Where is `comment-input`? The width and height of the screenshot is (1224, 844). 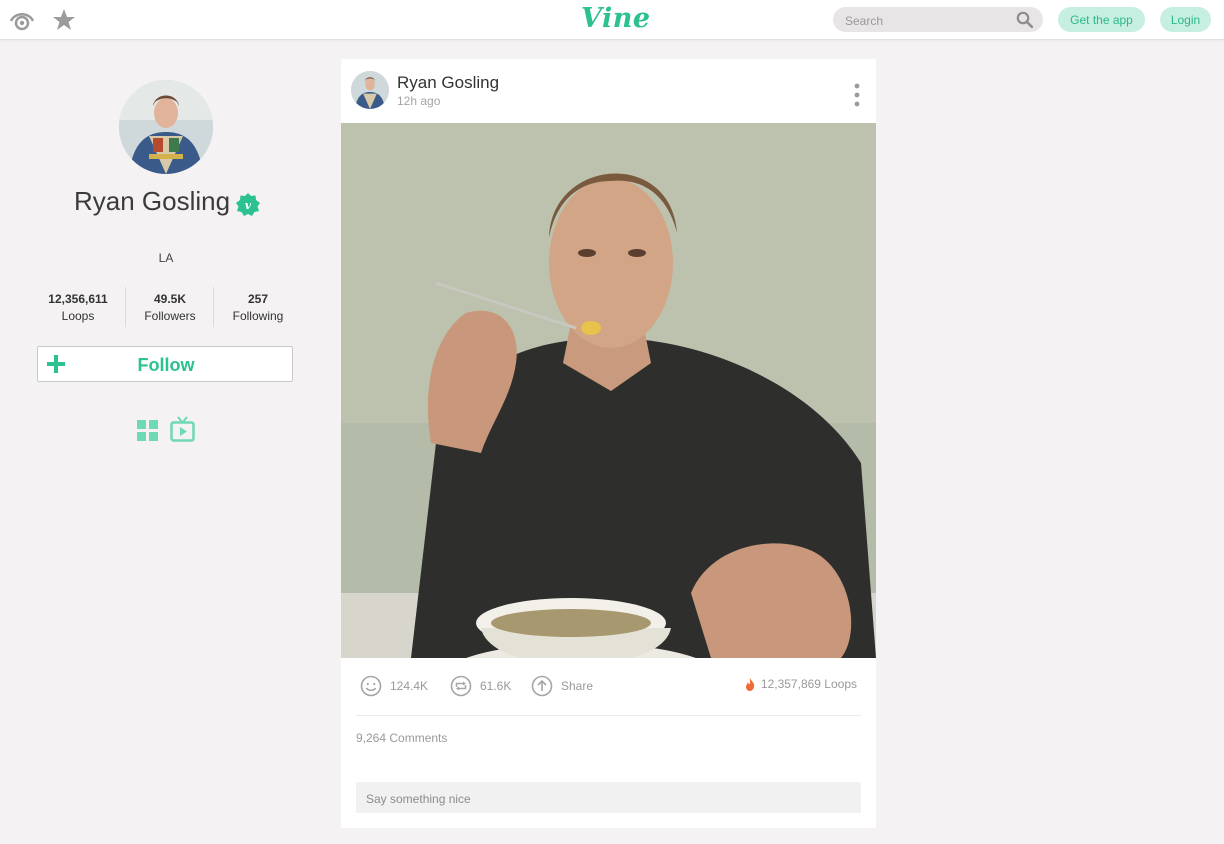 comment-input is located at coordinates (611, 798).